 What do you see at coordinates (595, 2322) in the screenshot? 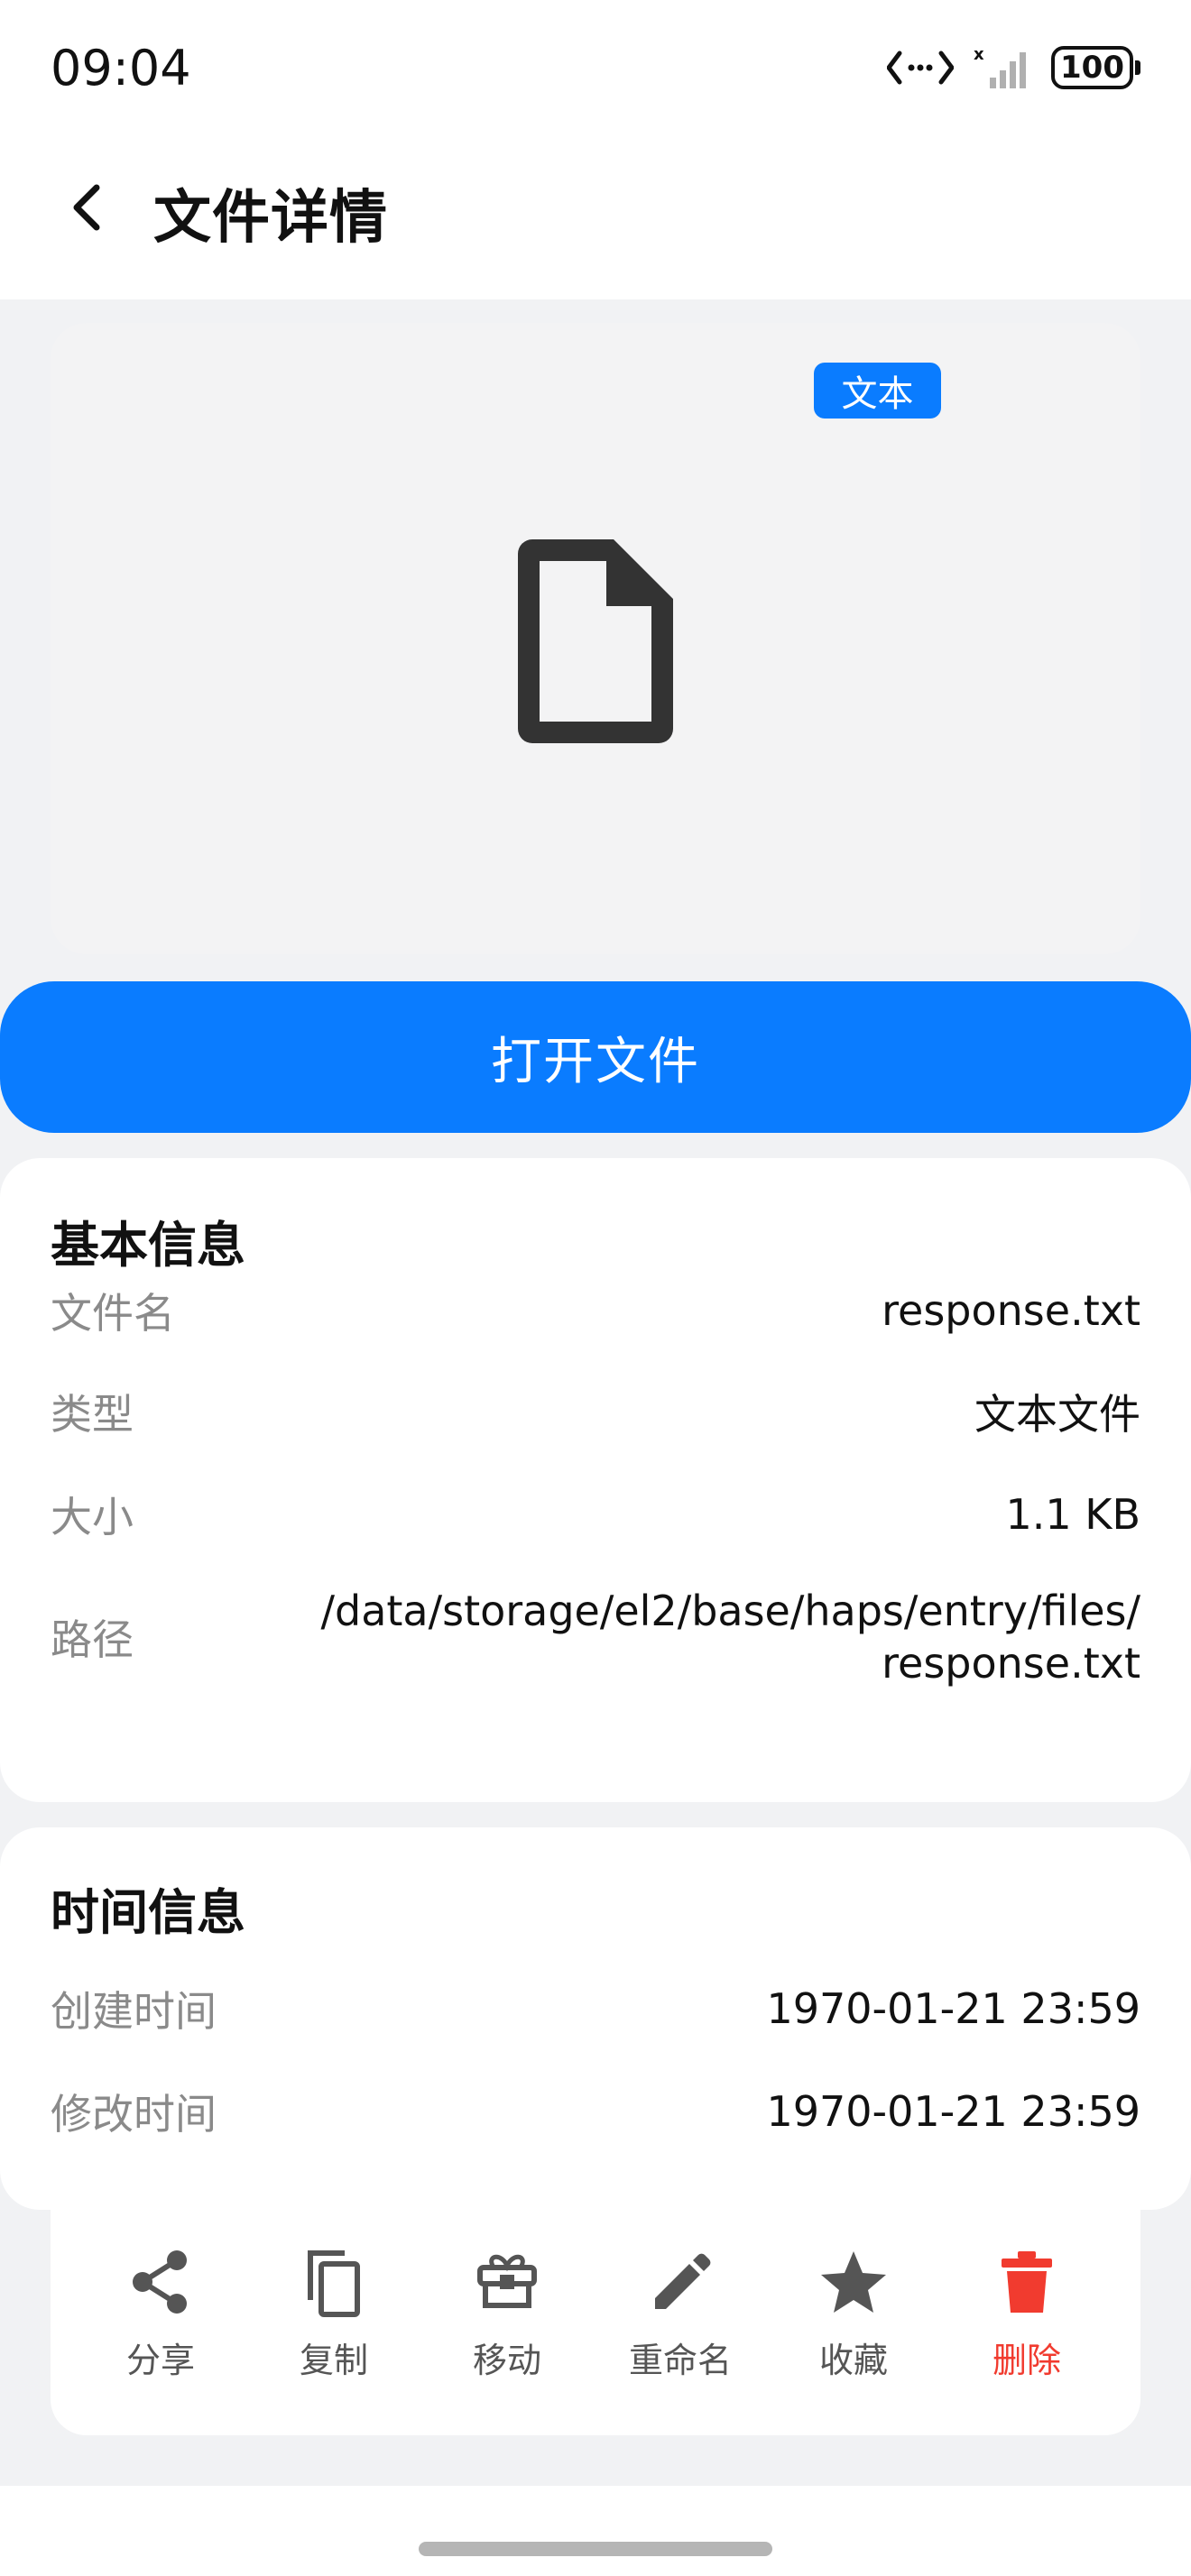
I see `action-toolbar: 分享 复制 移动 重命名 收藏 删除` at bounding box center [595, 2322].